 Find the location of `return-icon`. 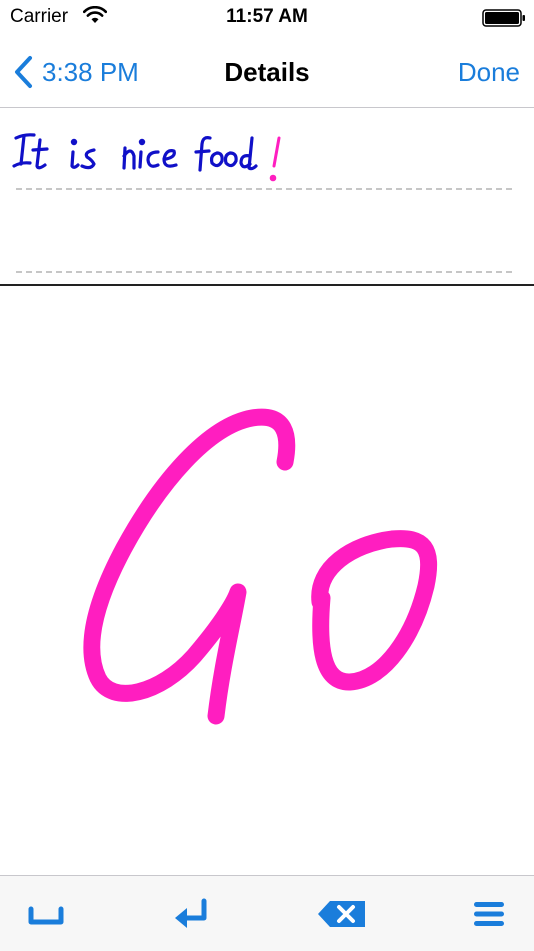

return-icon is located at coordinates (192, 914).